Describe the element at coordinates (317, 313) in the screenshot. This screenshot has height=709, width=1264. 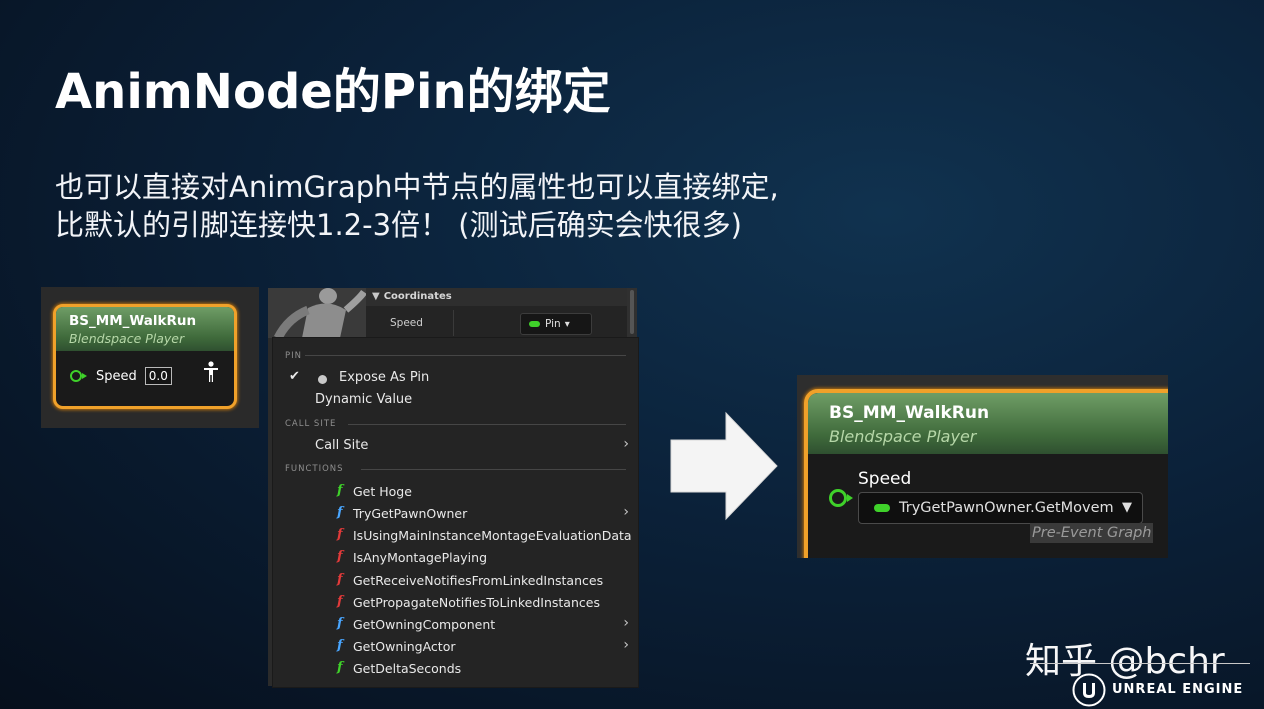
I see `mannequin-thumbnail` at that location.